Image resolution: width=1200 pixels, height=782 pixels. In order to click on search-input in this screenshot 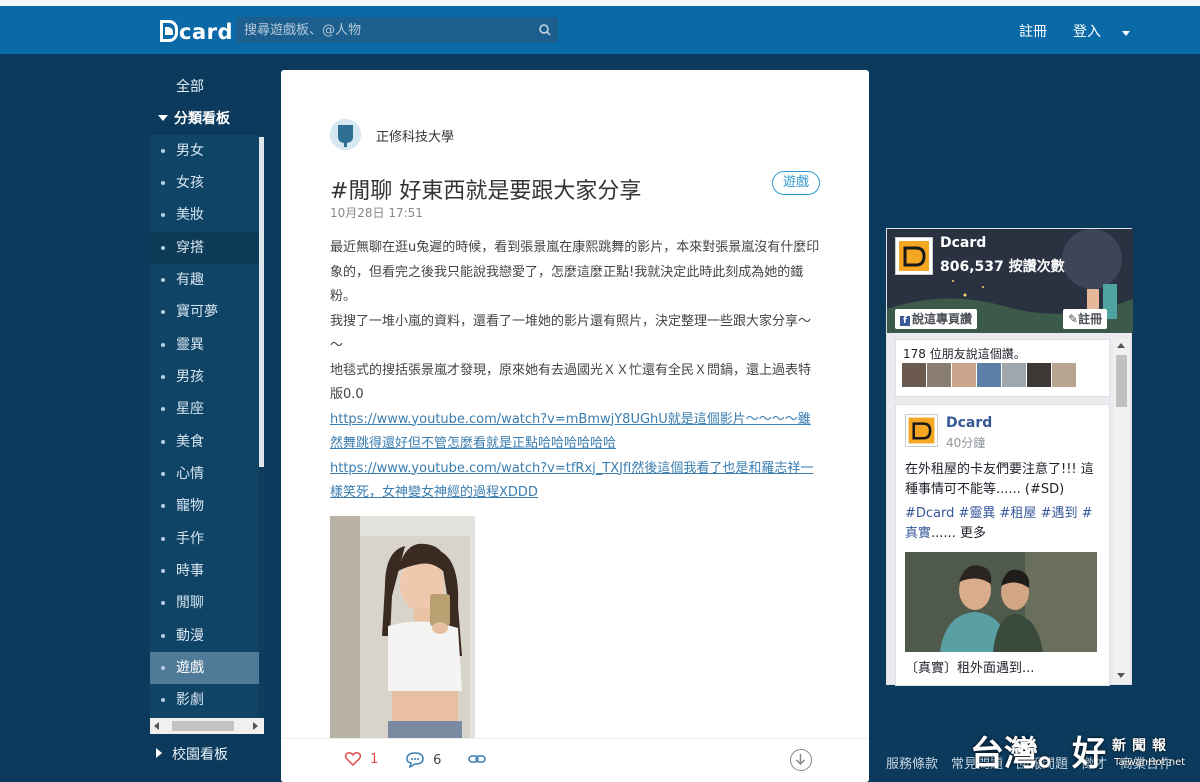, I will do `click(381, 30)`.